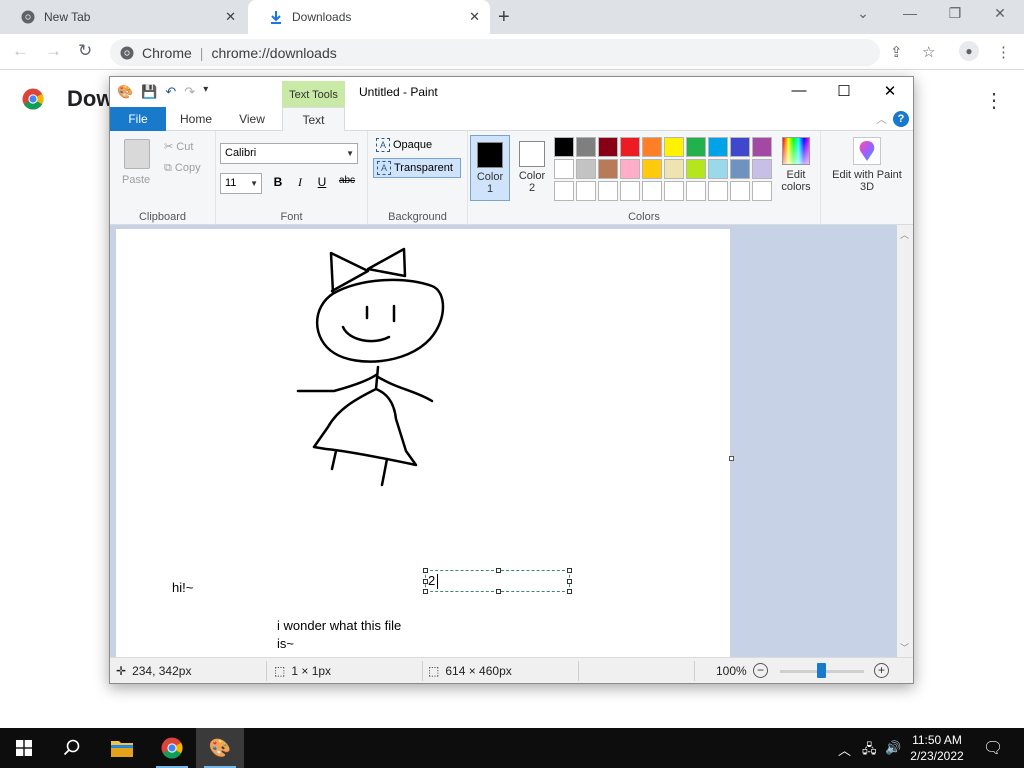  Describe the element at coordinates (495, 52) in the screenshot. I see `address-bar: Chrome | chrome://downloads` at that location.